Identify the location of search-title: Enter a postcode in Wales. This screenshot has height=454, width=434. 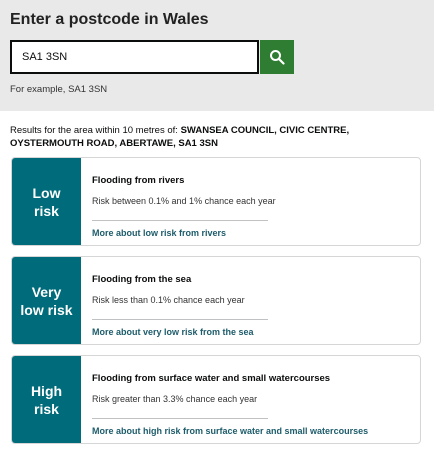
(109, 19).